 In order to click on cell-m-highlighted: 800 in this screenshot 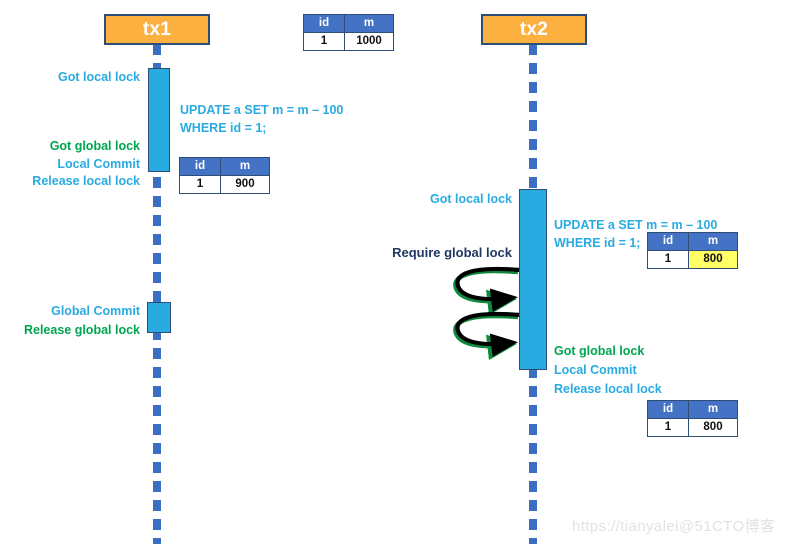, I will do `click(713, 259)`.